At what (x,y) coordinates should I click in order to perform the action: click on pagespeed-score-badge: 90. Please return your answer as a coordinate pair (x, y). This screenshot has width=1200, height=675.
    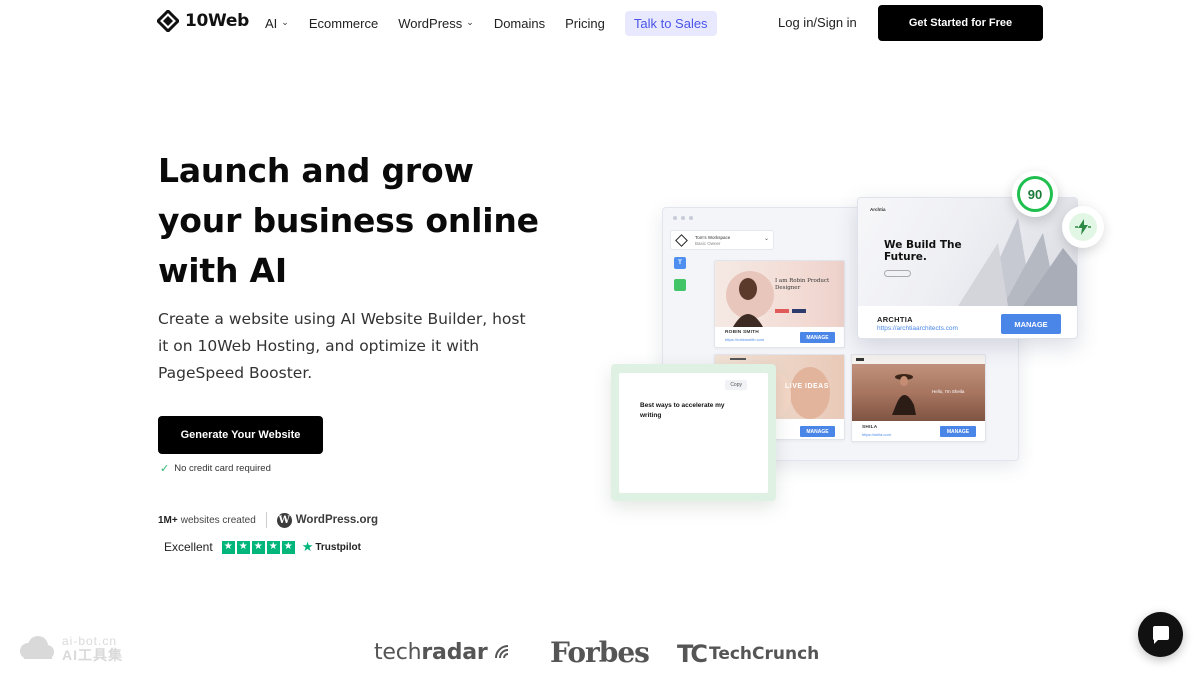
    Looking at the image, I should click on (1035, 194).